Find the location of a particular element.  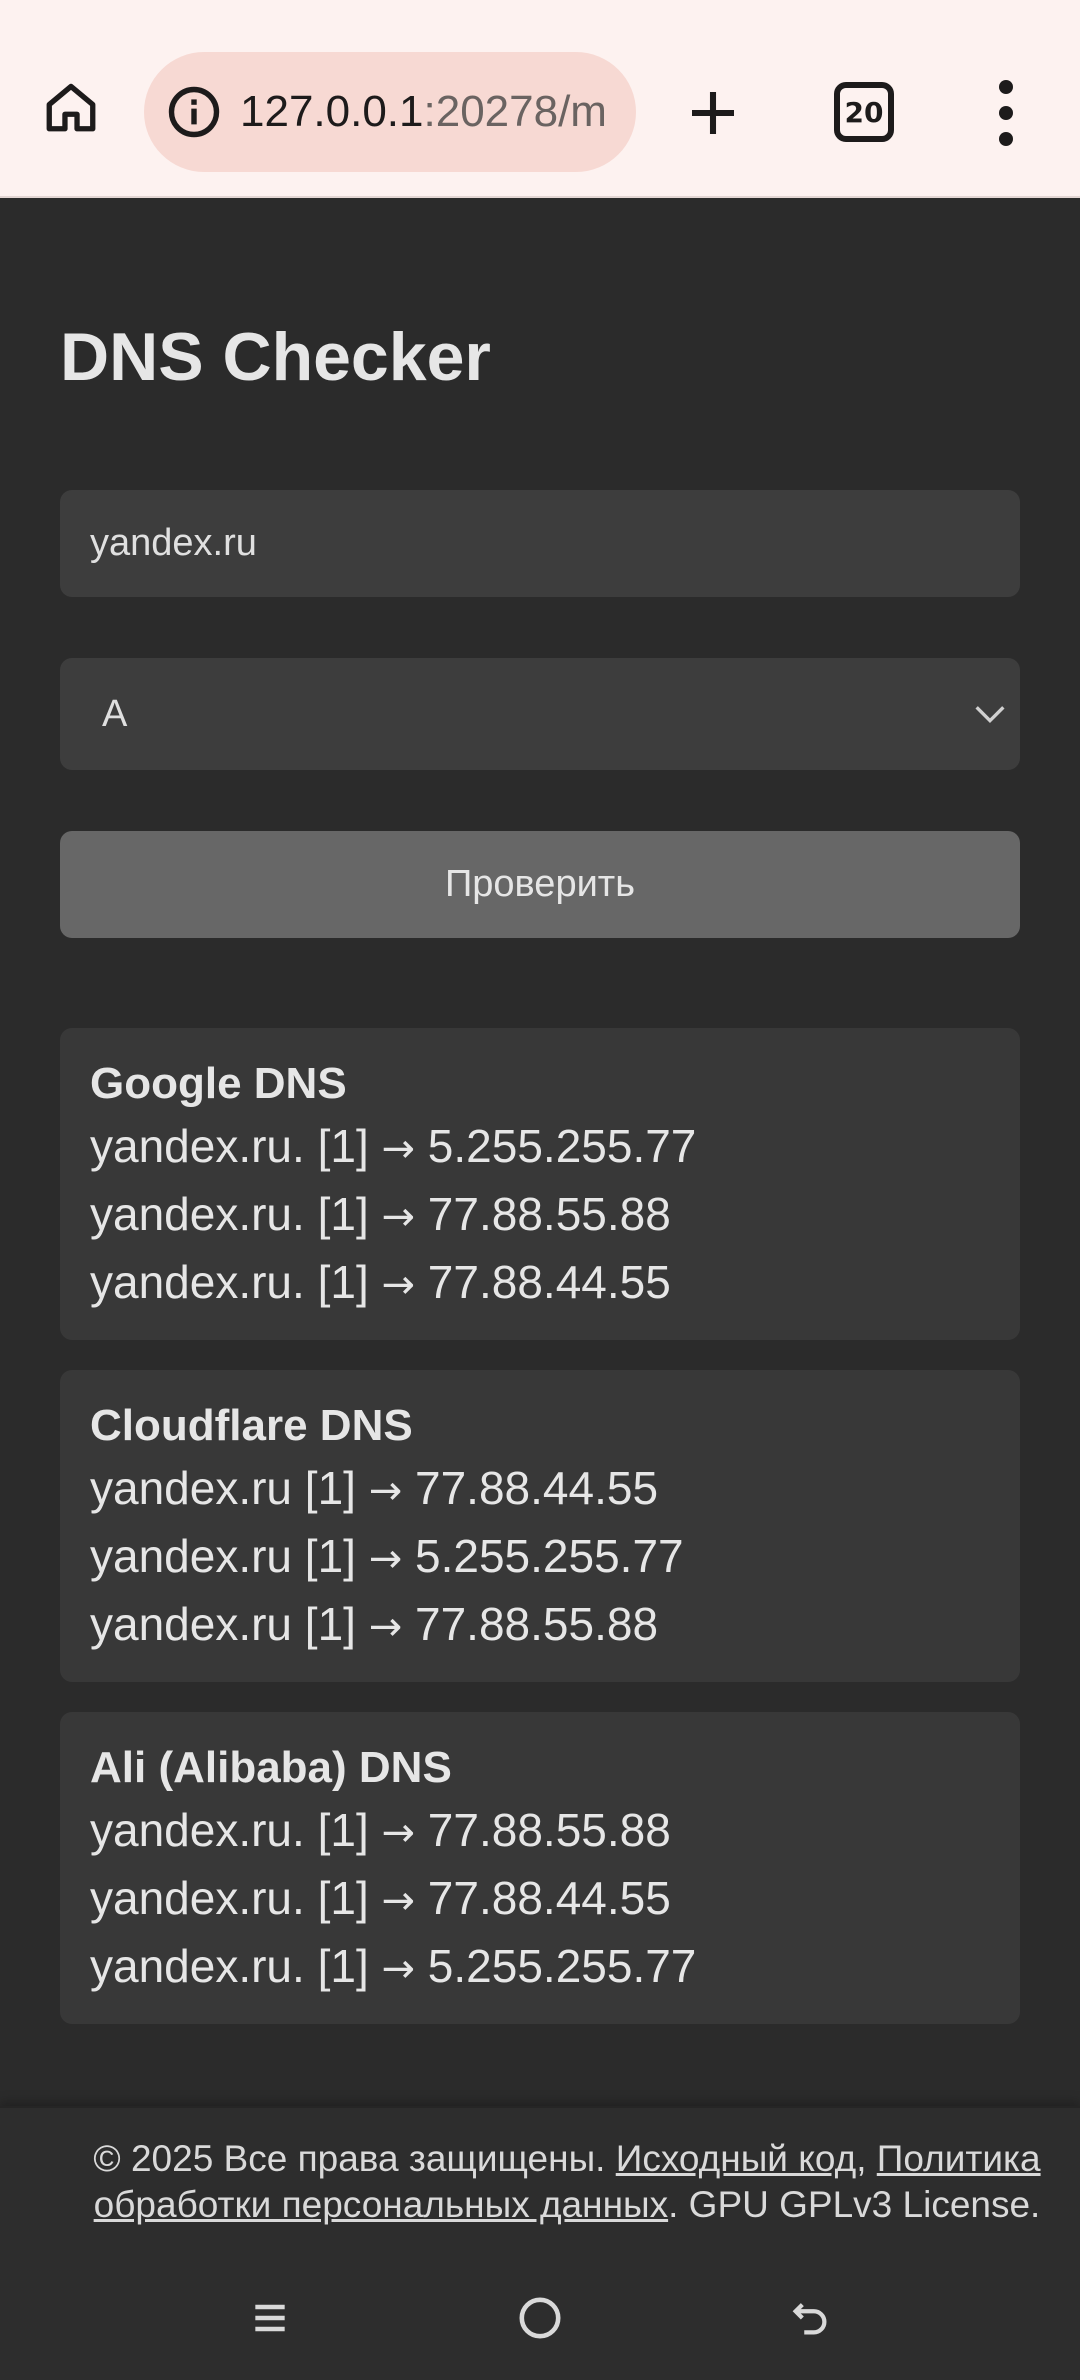

url-path: :20278/m is located at coordinates (515, 111).